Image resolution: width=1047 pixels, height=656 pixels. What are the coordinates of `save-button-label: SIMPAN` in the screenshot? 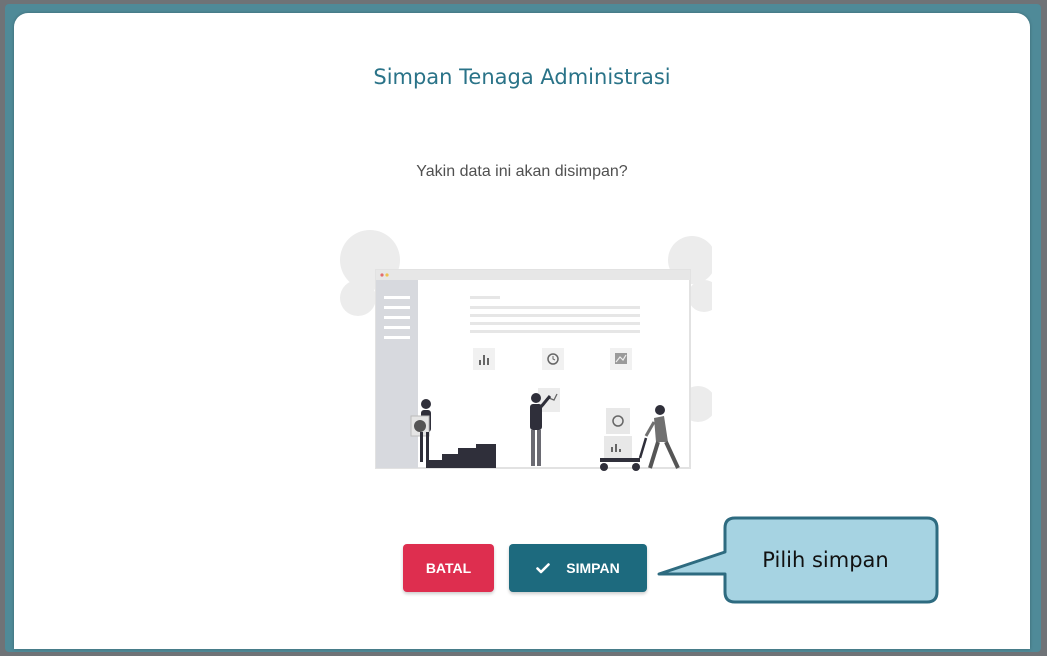 It's located at (593, 568).